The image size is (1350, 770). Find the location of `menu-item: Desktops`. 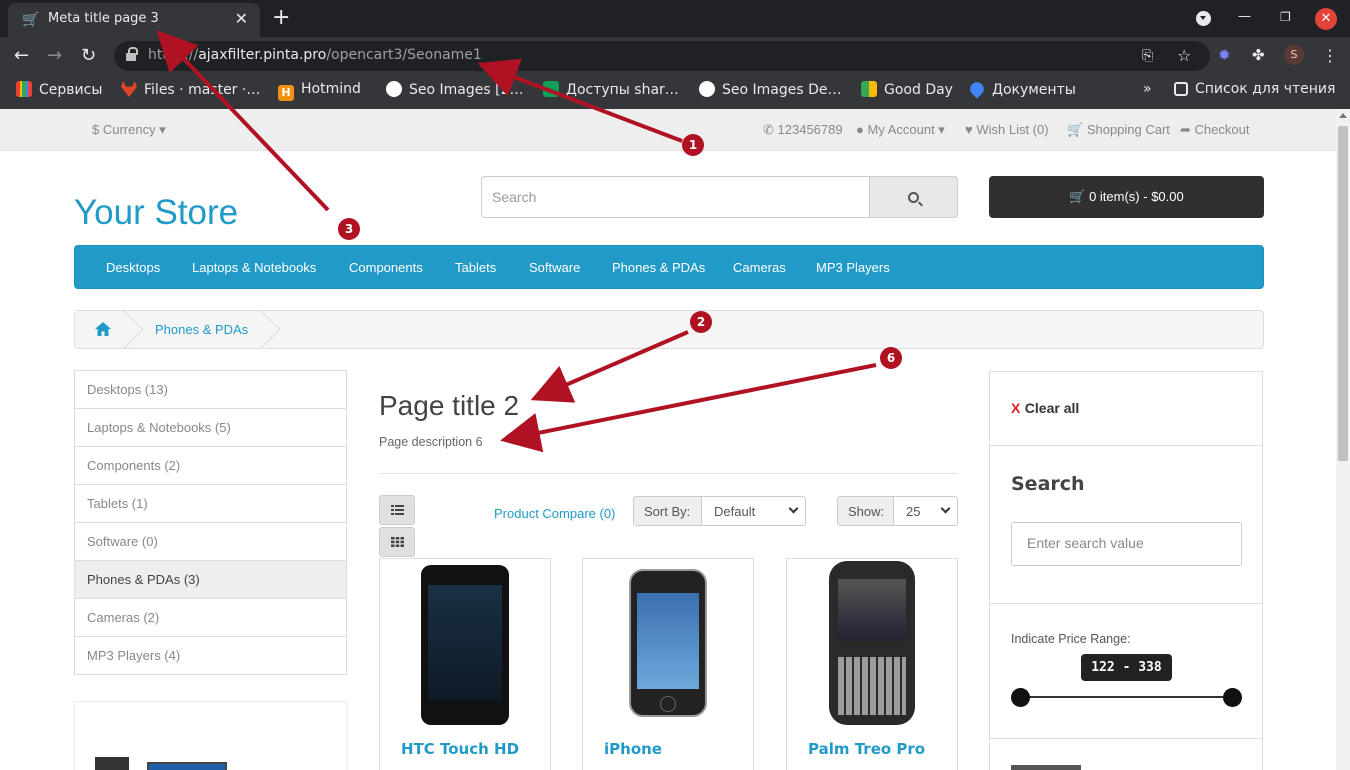

menu-item: Desktops is located at coordinates (133, 267).